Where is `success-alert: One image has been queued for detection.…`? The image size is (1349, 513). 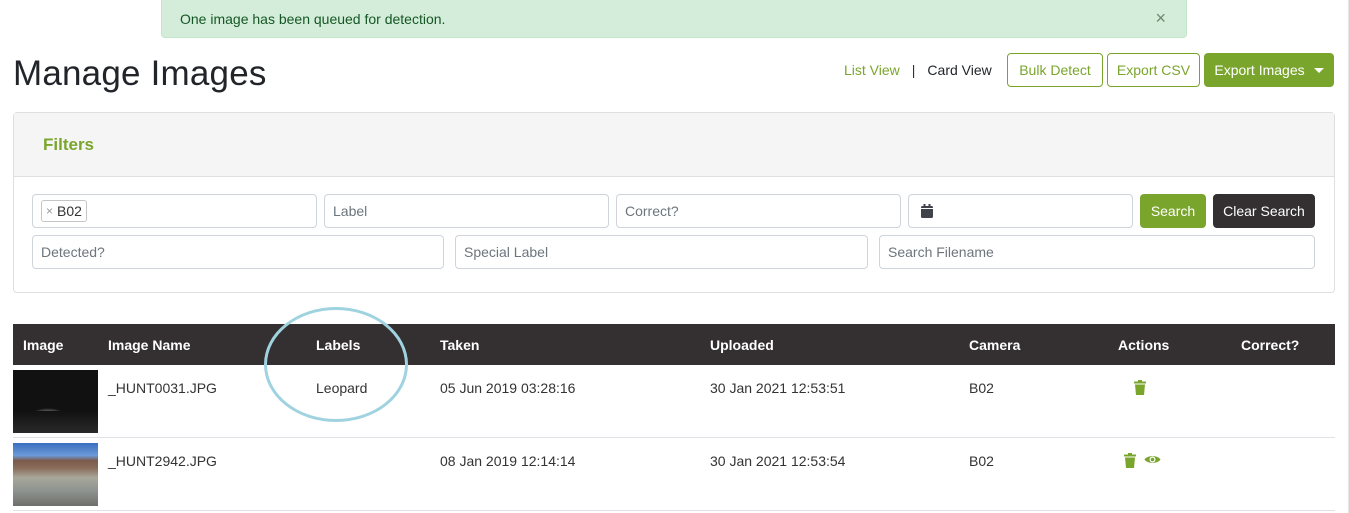 success-alert: One image has been queued for detection.… is located at coordinates (674, 19).